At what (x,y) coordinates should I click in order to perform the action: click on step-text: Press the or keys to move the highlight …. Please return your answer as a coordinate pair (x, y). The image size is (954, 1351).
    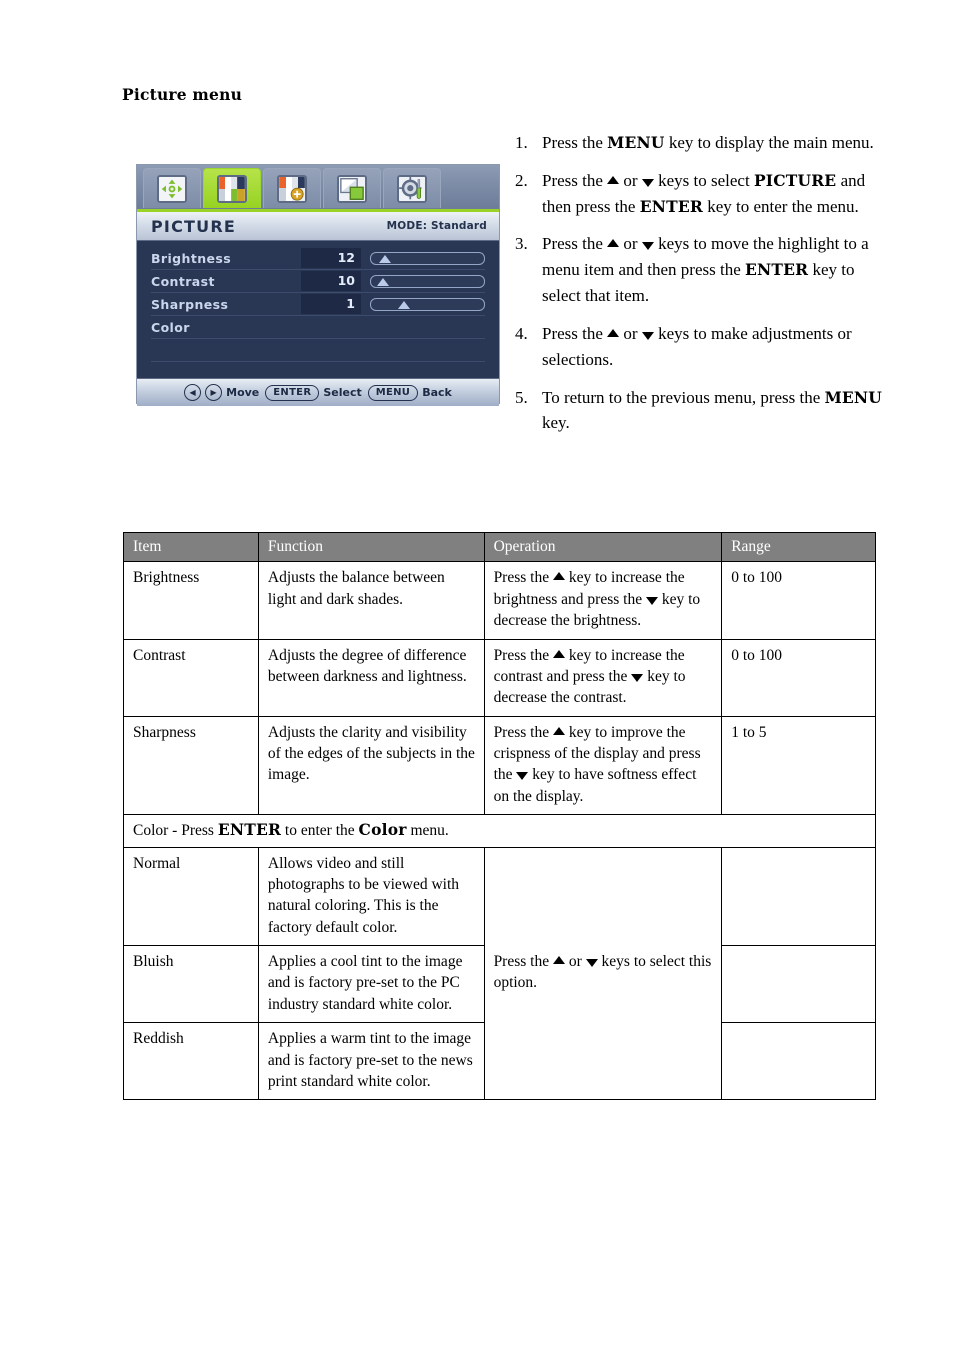
    Looking at the image, I should click on (705, 270).